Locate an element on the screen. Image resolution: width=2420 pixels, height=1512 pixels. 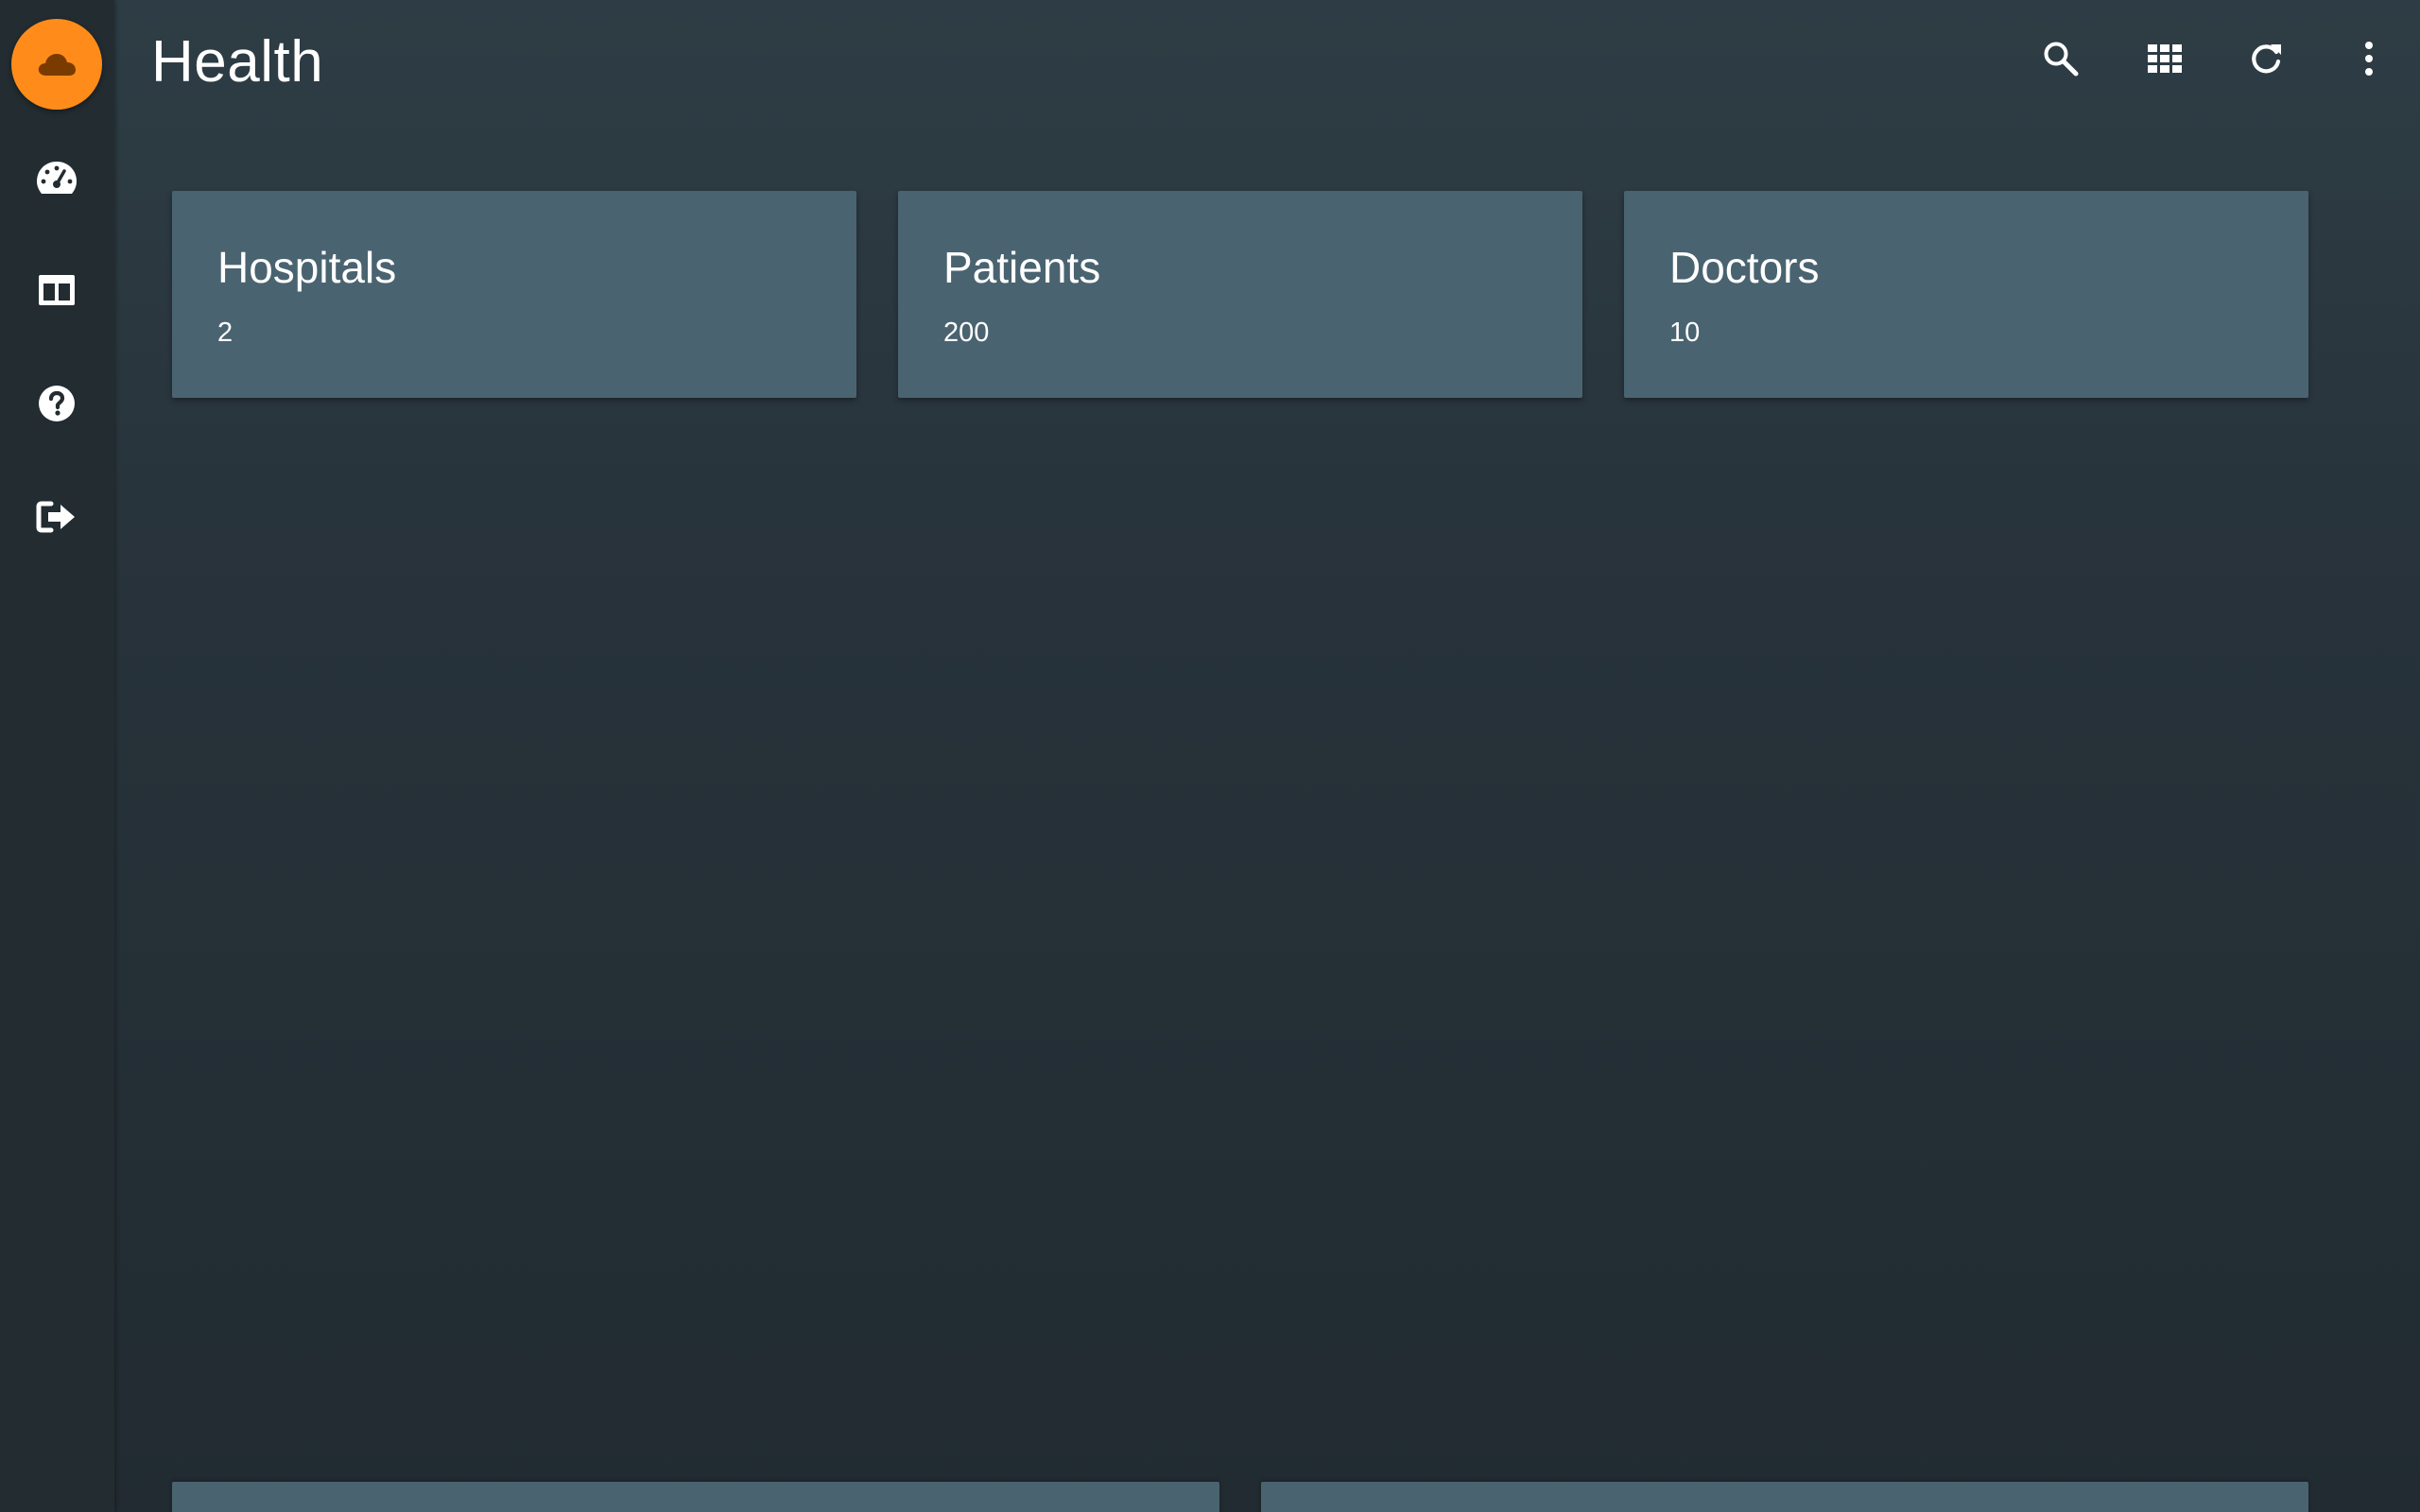
layout-columns-icon is located at coordinates (57, 290).